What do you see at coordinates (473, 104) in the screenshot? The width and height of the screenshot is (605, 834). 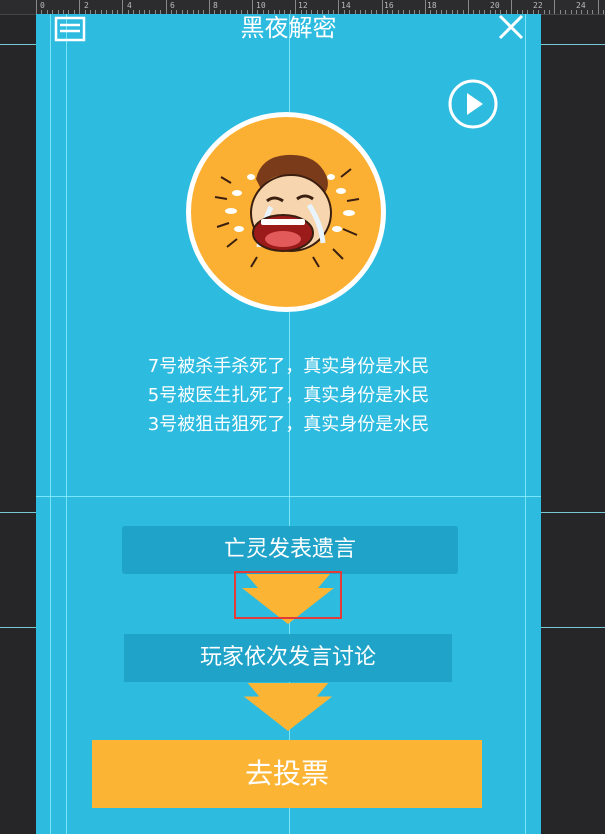 I see `play-icon` at bounding box center [473, 104].